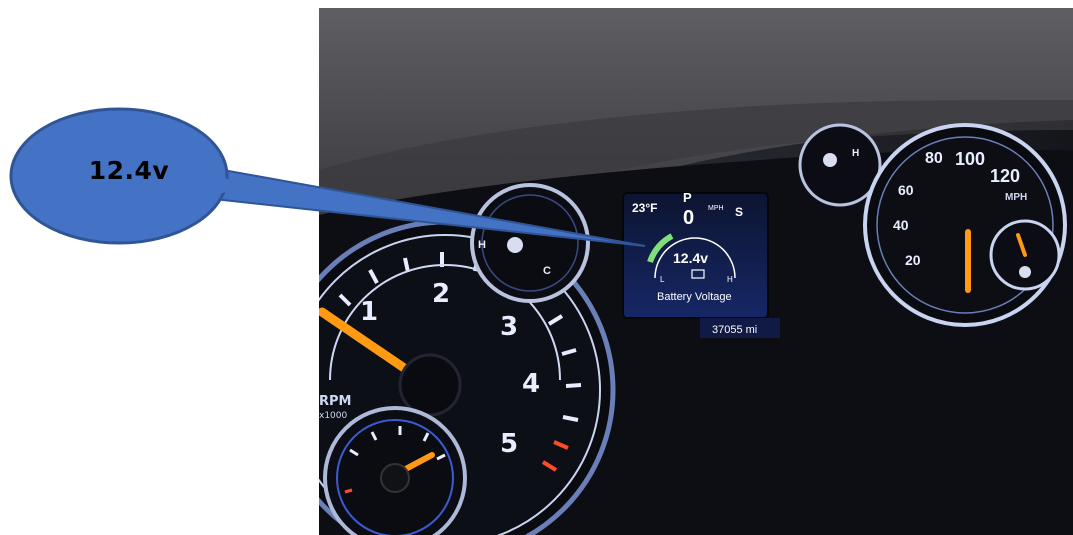 The height and width of the screenshot is (535, 1073). What do you see at coordinates (901, 225) in the screenshot?
I see `speed-tick-40: 40` at bounding box center [901, 225].